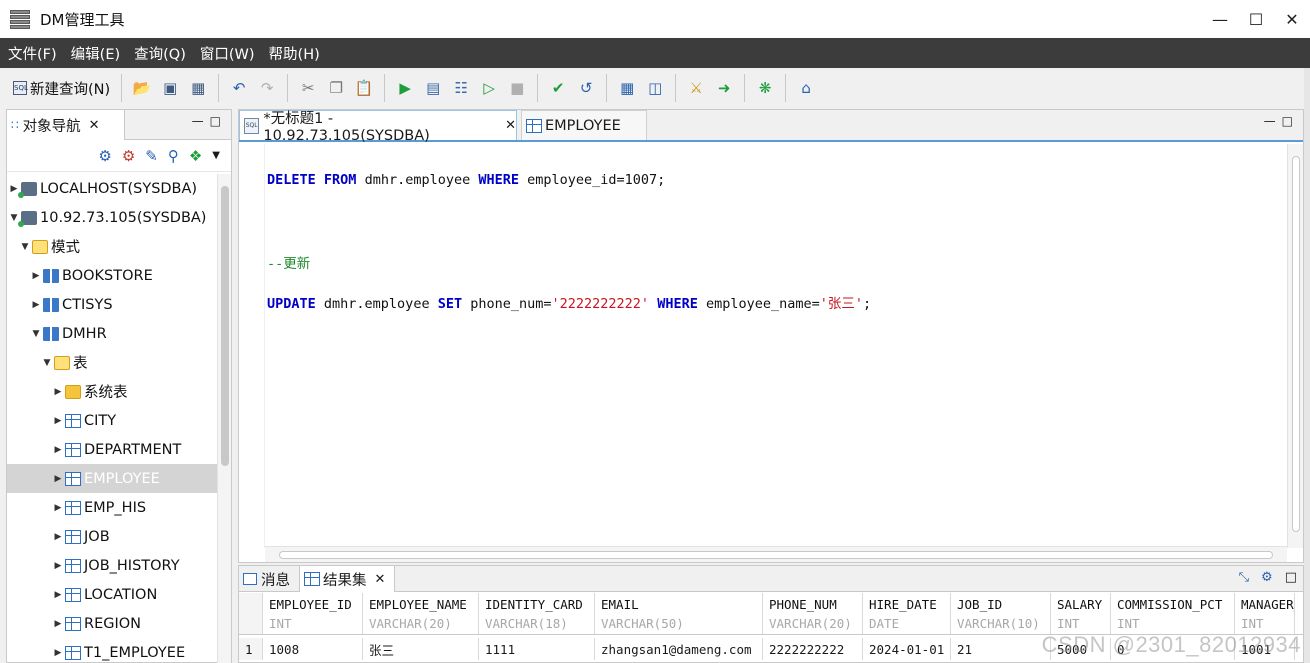 This screenshot has width=1310, height=663. I want to click on view-menu-icon: ▼, so click(216, 155).